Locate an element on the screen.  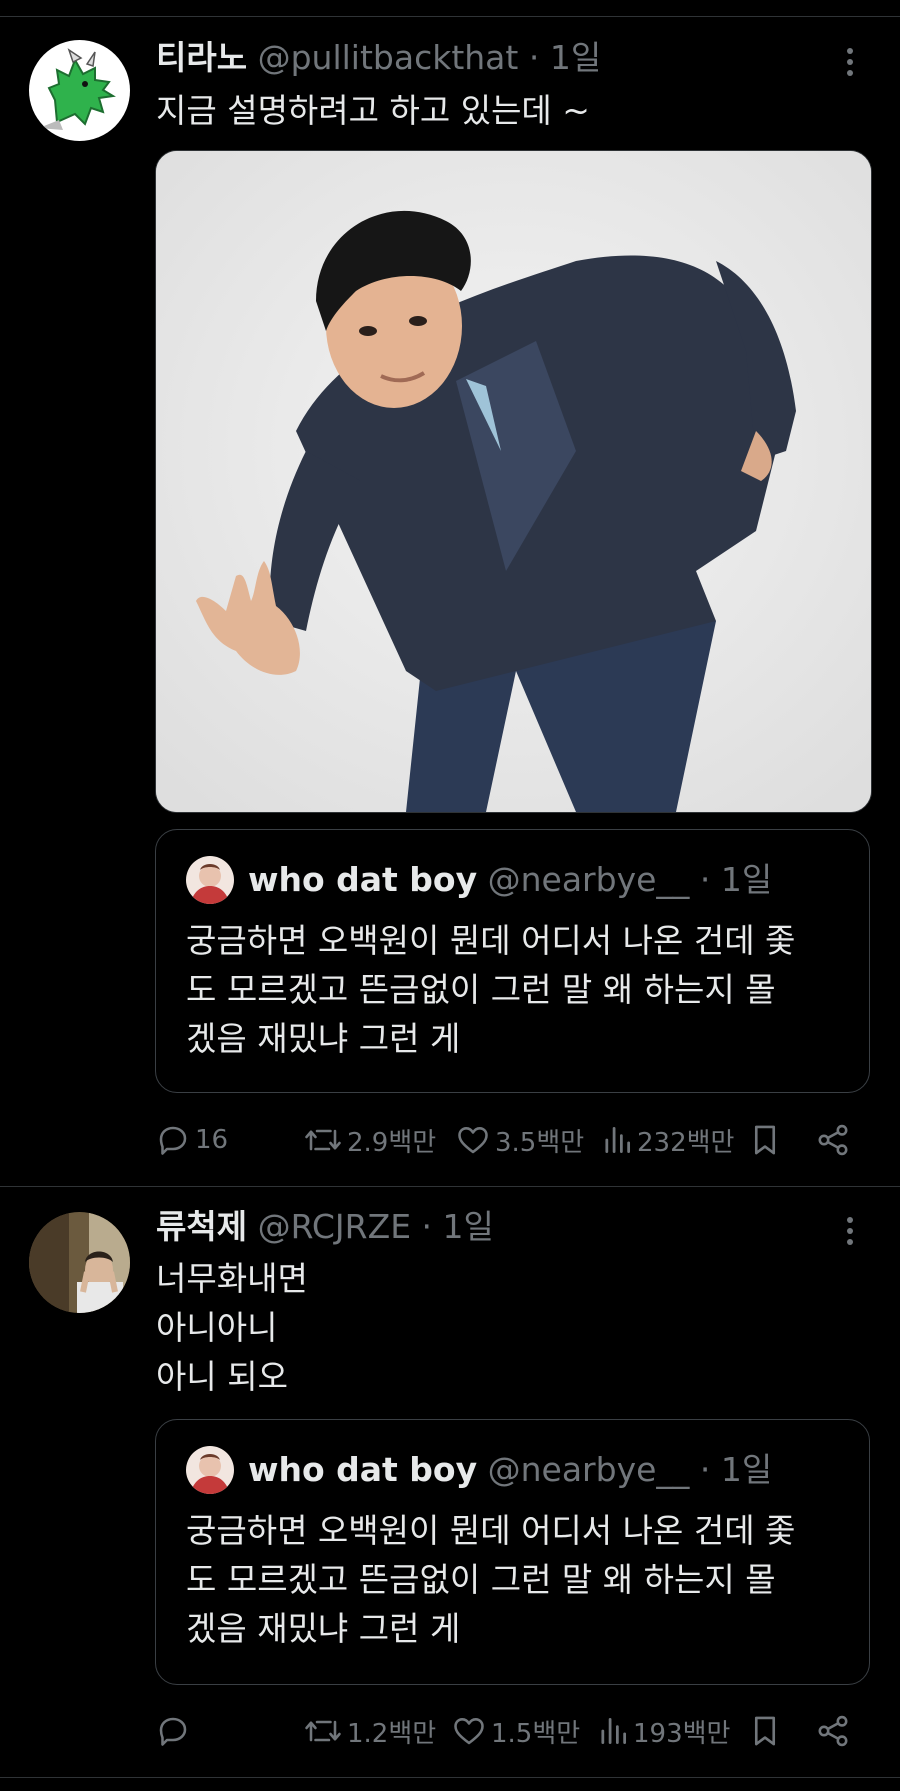
action-bar: 1.2백만 1.5백만 193백만 is located at coordinates (512, 1731).